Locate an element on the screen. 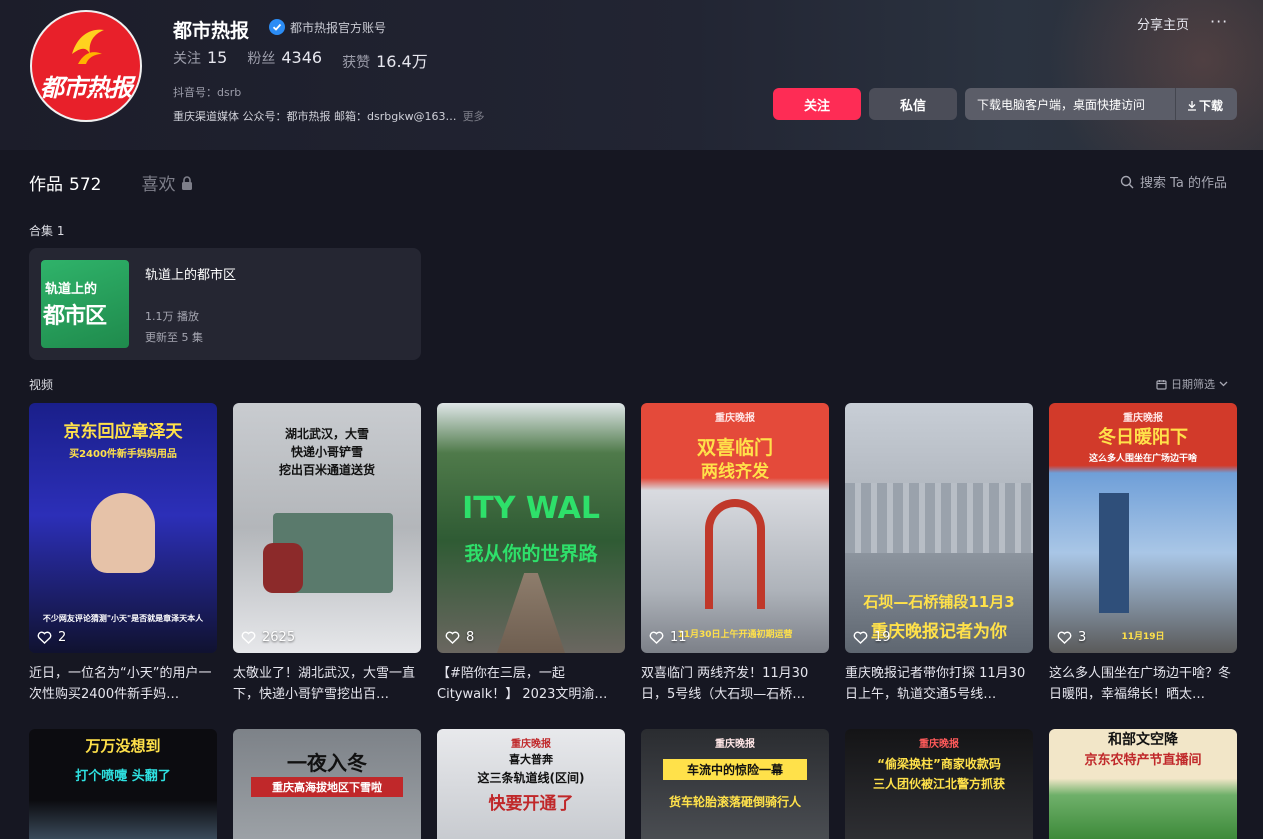 This screenshot has width=1263, height=839. bridge-walkway is located at coordinates (531, 613).